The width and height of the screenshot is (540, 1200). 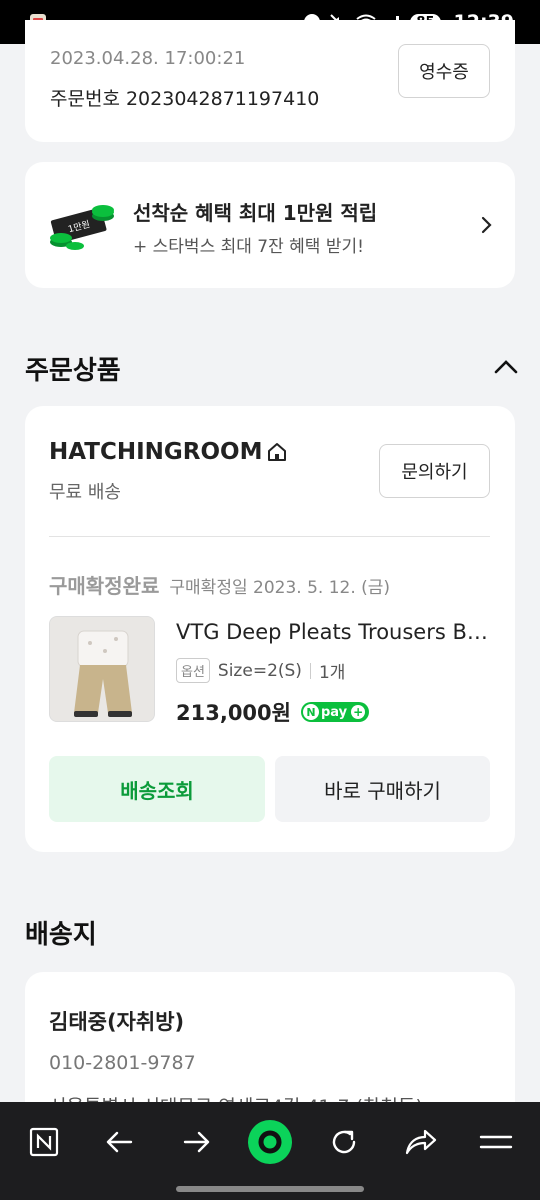 I want to click on order-status-line: 구매확정완료 구매확정일 2023. 5. 12. (금), so click(x=219, y=584).